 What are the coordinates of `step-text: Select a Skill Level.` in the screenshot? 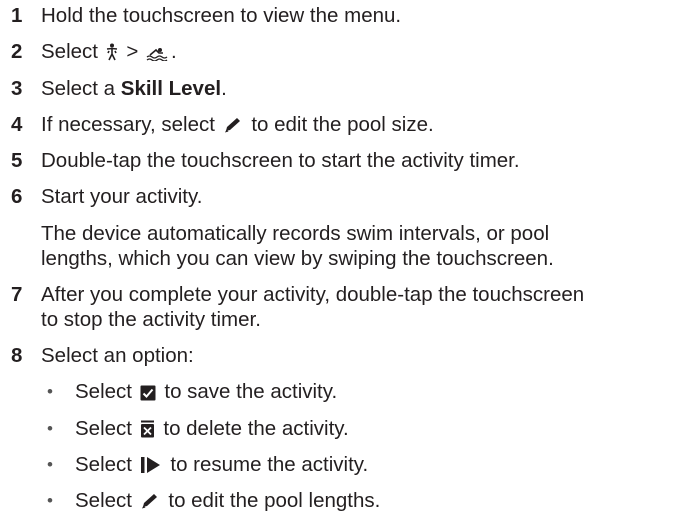 It's located at (134, 89).